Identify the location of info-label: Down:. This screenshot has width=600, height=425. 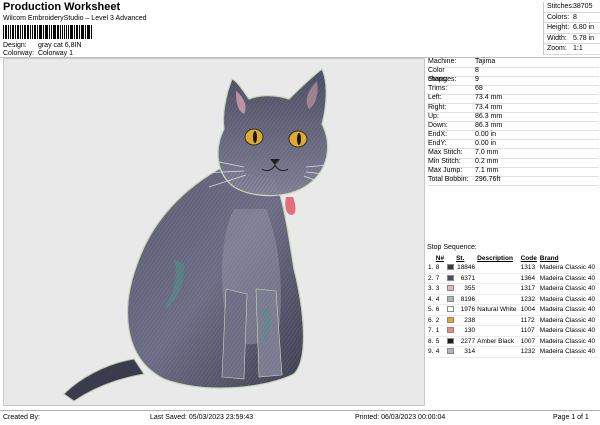
(438, 125).